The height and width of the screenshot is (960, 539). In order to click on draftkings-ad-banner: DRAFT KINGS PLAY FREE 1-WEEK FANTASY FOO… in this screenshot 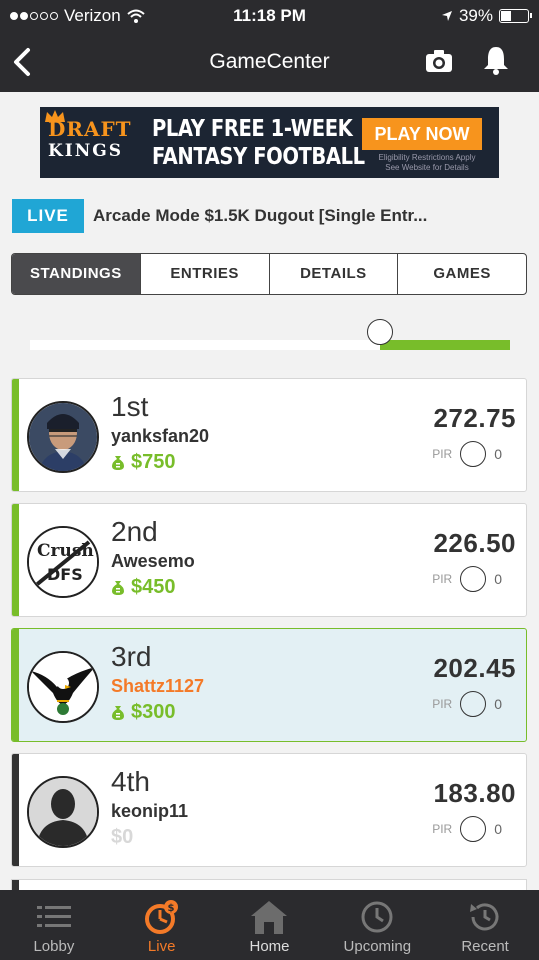, I will do `click(269, 142)`.